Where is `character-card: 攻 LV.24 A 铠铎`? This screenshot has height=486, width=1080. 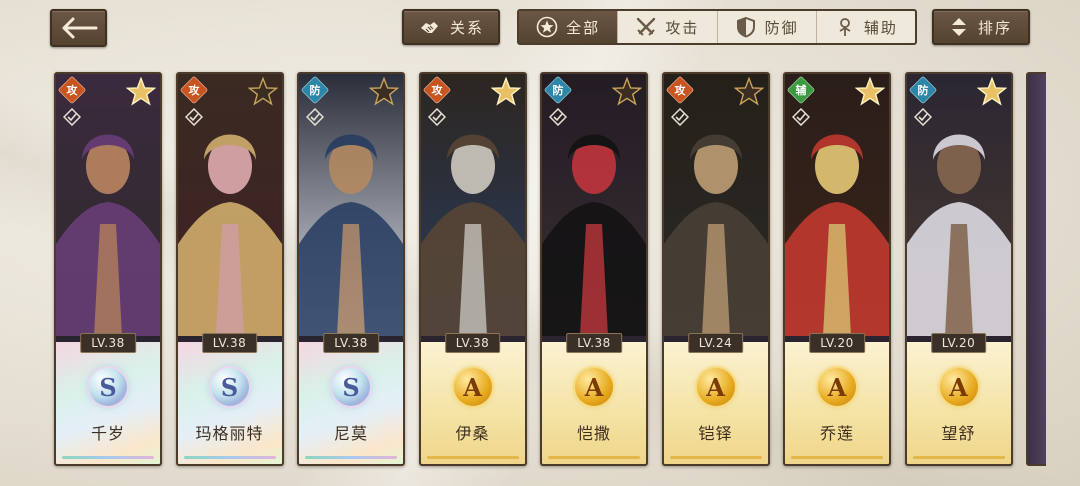
character-card: 攻 LV.24 A 铠铎 is located at coordinates (715, 269).